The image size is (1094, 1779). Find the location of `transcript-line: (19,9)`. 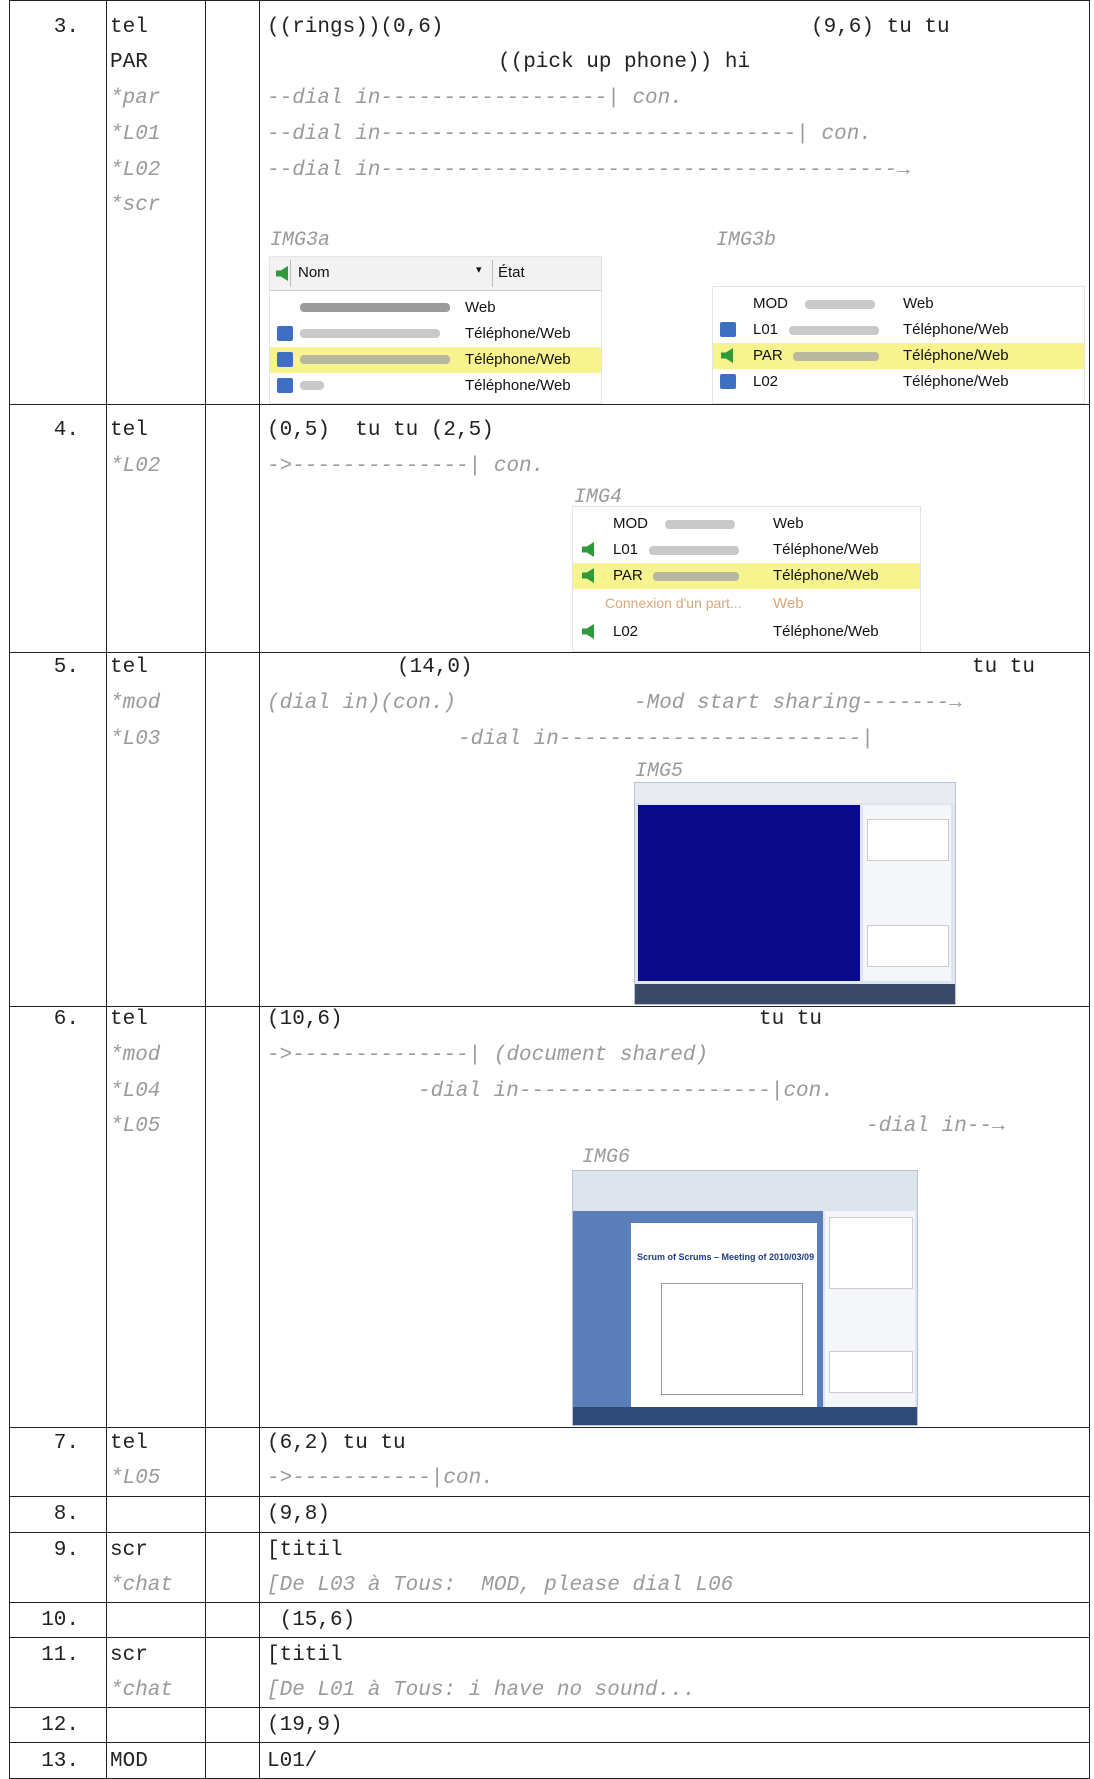

transcript-line: (19,9) is located at coordinates (305, 1725).